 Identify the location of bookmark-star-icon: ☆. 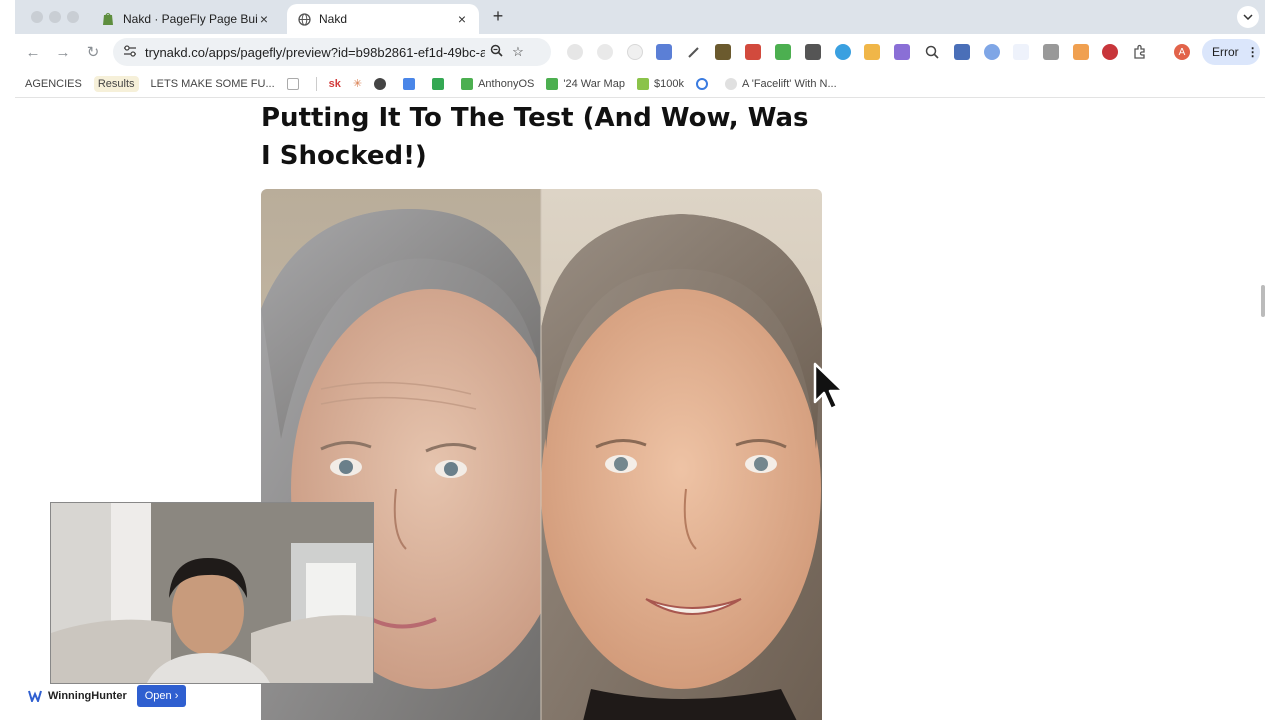
(518, 52).